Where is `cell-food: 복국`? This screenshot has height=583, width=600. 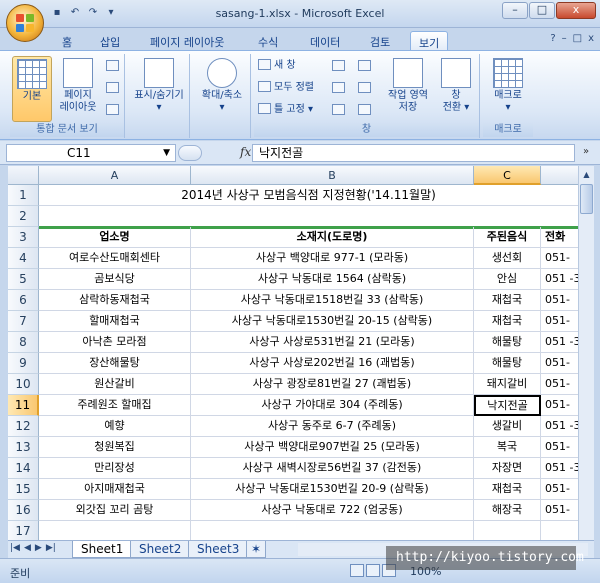 cell-food: 복국 is located at coordinates (507, 447).